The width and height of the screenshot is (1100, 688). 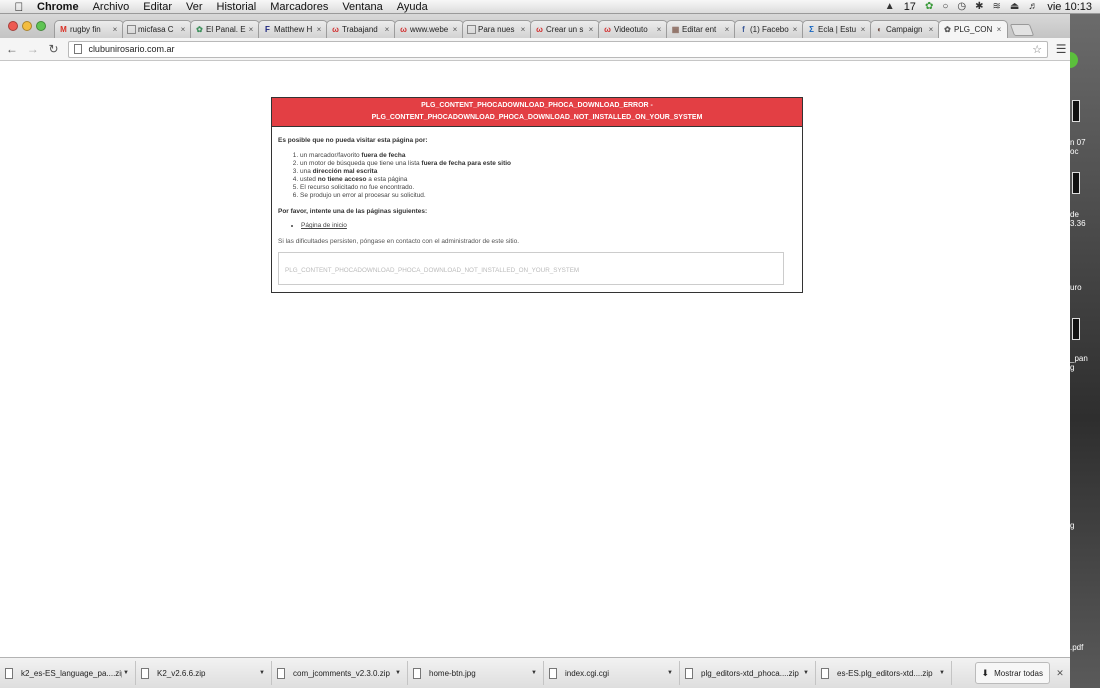 What do you see at coordinates (111, 7) in the screenshot?
I see `menu-archivo: Archivo` at bounding box center [111, 7].